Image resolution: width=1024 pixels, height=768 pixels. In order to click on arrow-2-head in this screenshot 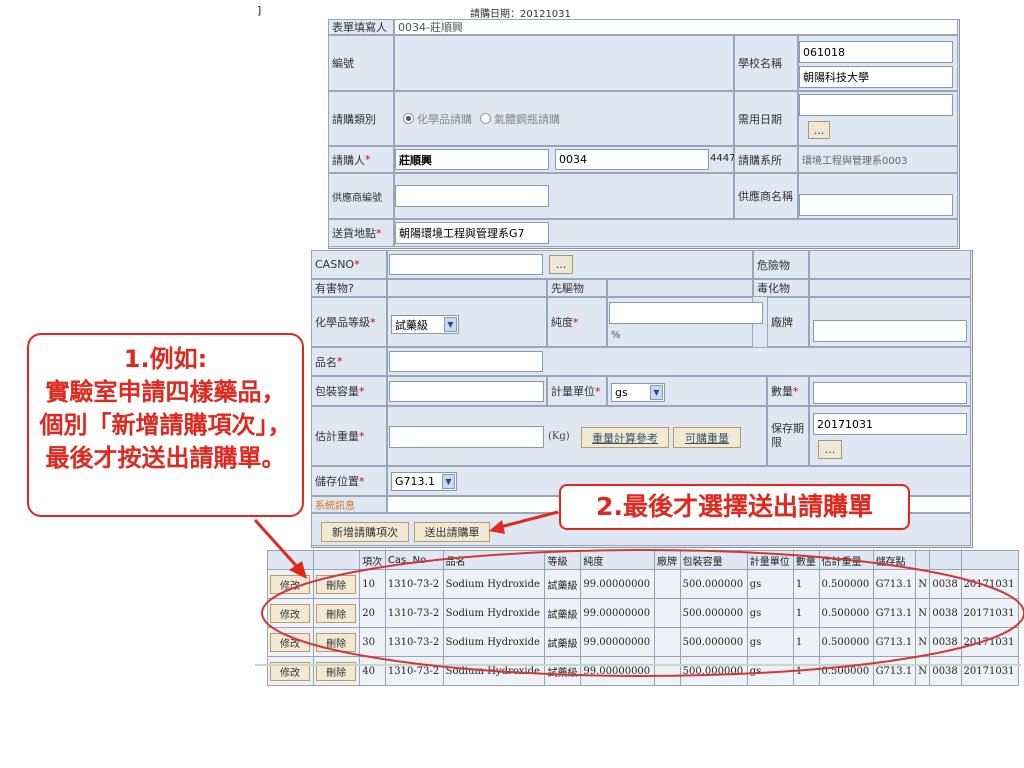, I will do `click(497, 527)`.